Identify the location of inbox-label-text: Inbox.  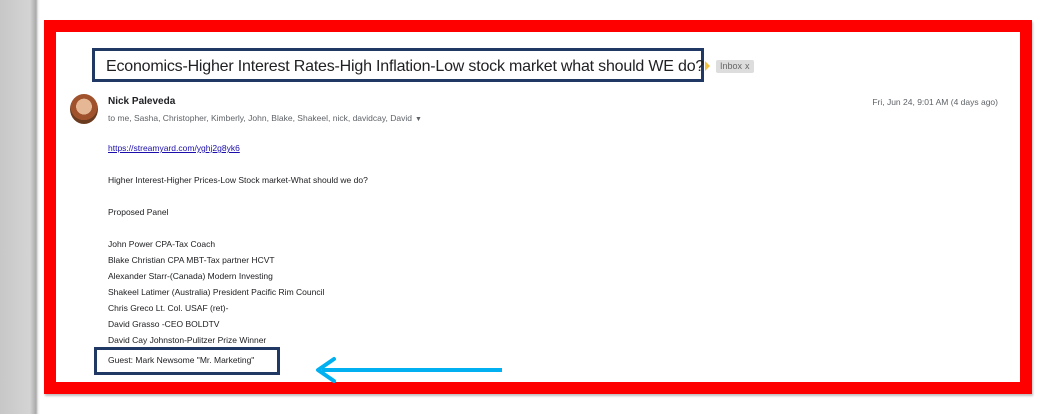
(731, 66).